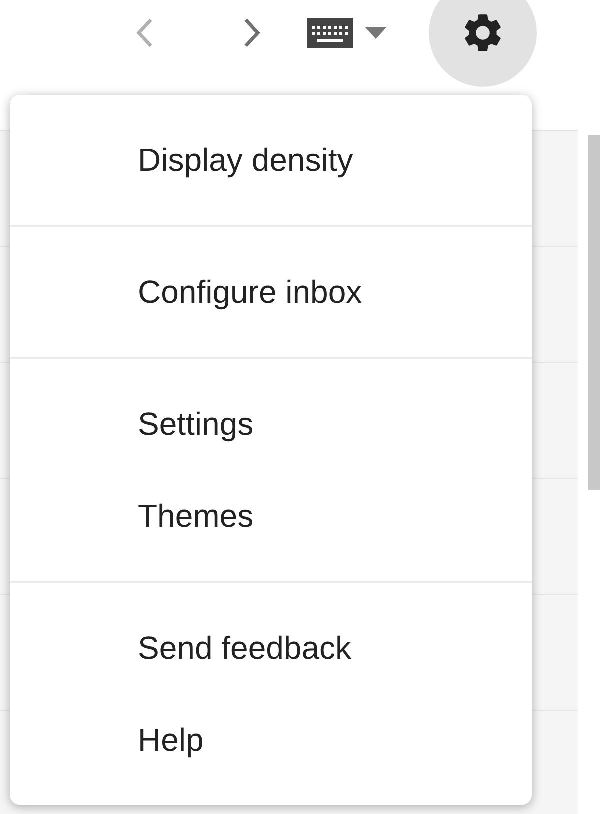 The width and height of the screenshot is (600, 814). I want to click on menu-item: Send feedback, so click(271, 648).